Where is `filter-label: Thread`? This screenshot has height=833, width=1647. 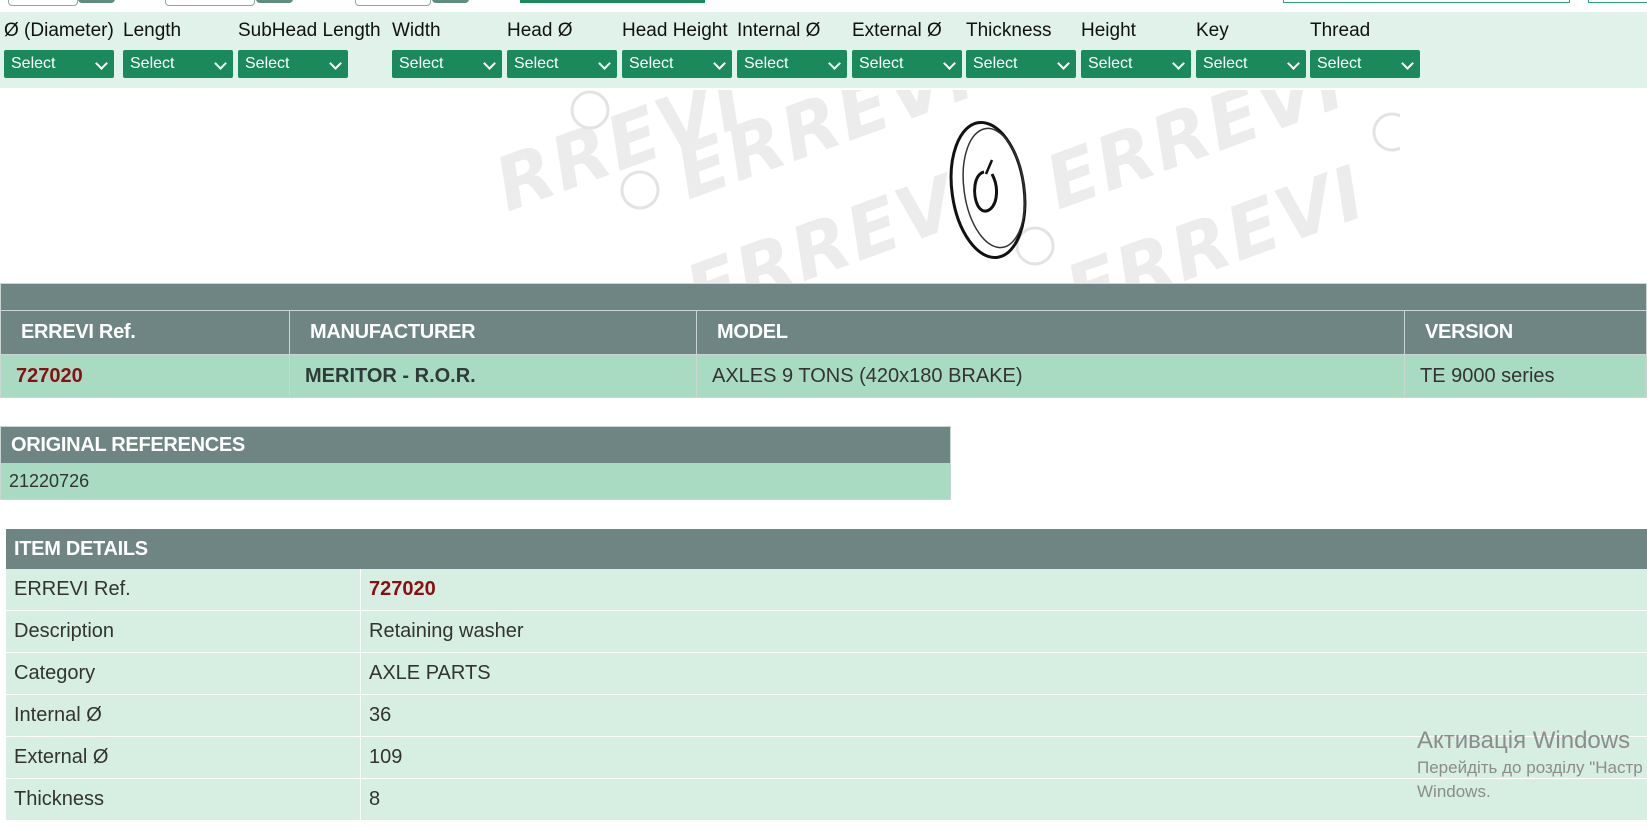 filter-label: Thread is located at coordinates (1340, 30).